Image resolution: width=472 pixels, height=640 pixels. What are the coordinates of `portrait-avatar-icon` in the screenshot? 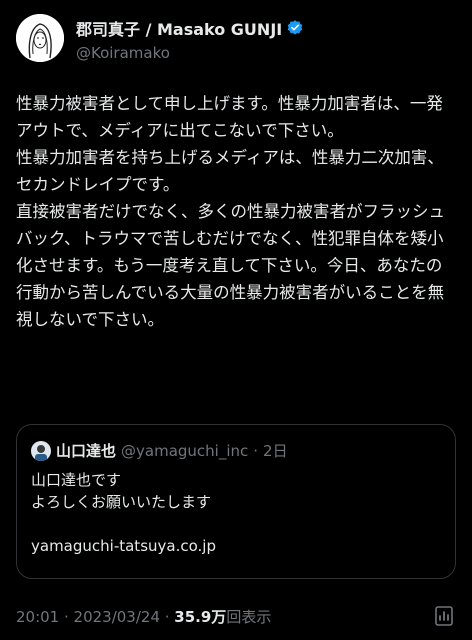 It's located at (40, 38).